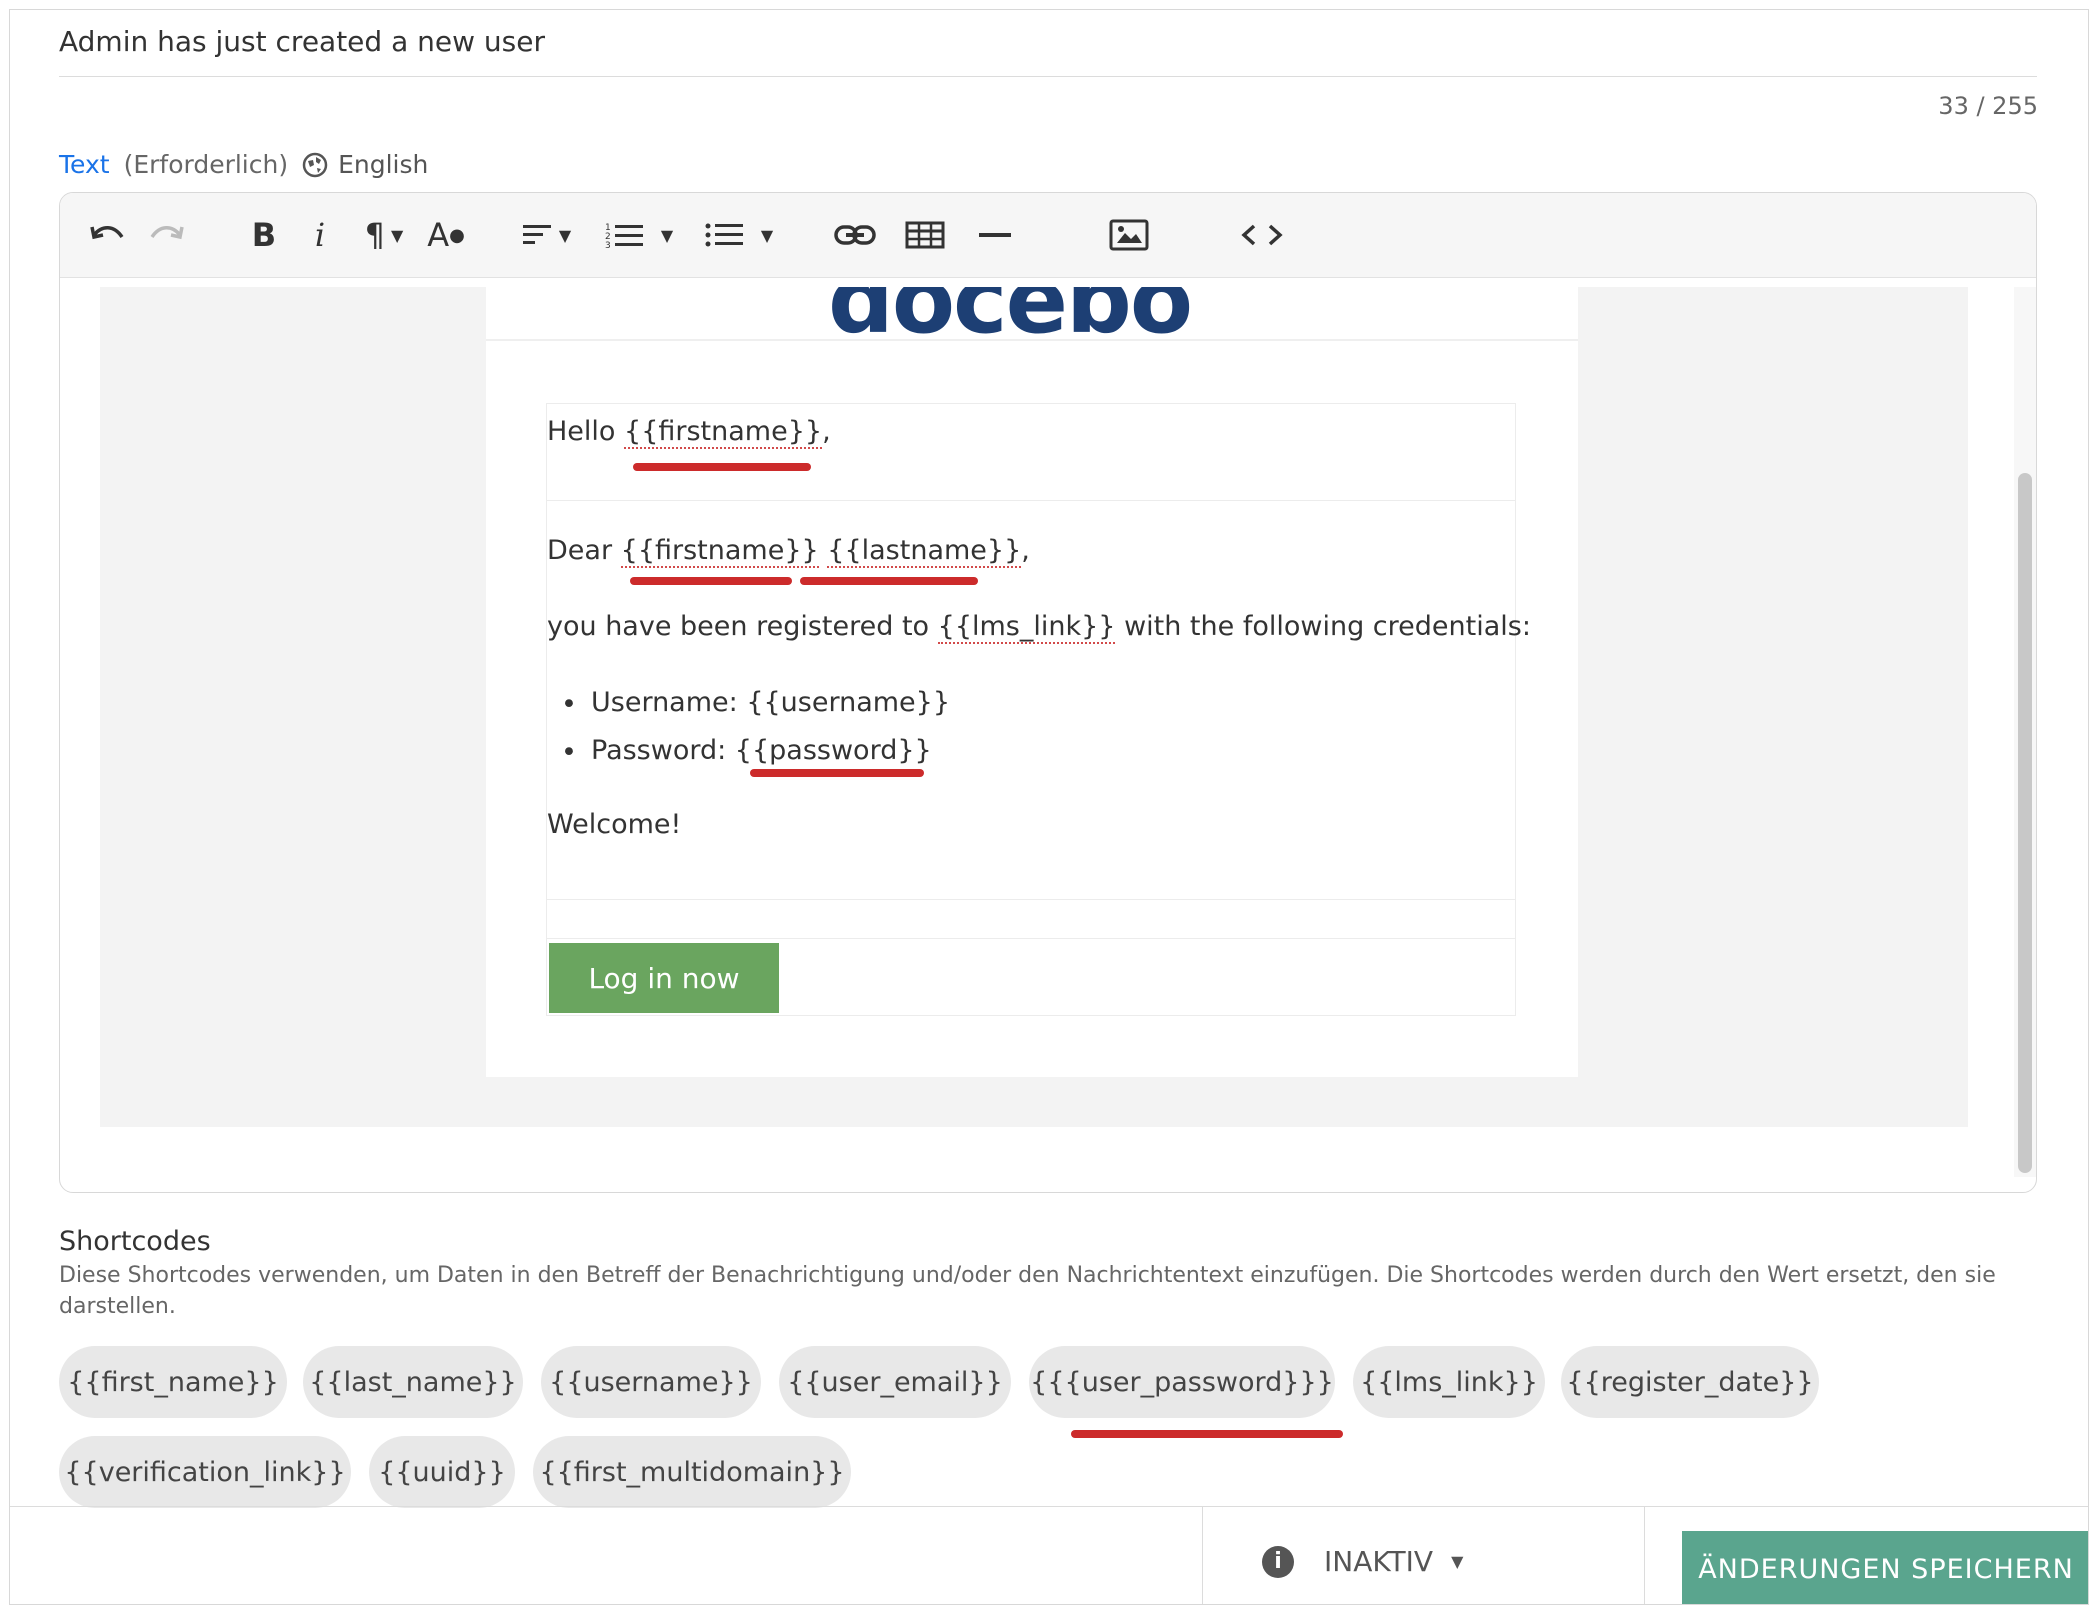 Image resolution: width=2098 pixels, height=1614 pixels. Describe the element at coordinates (1262, 235) in the screenshot. I see `code-view-icon` at that location.